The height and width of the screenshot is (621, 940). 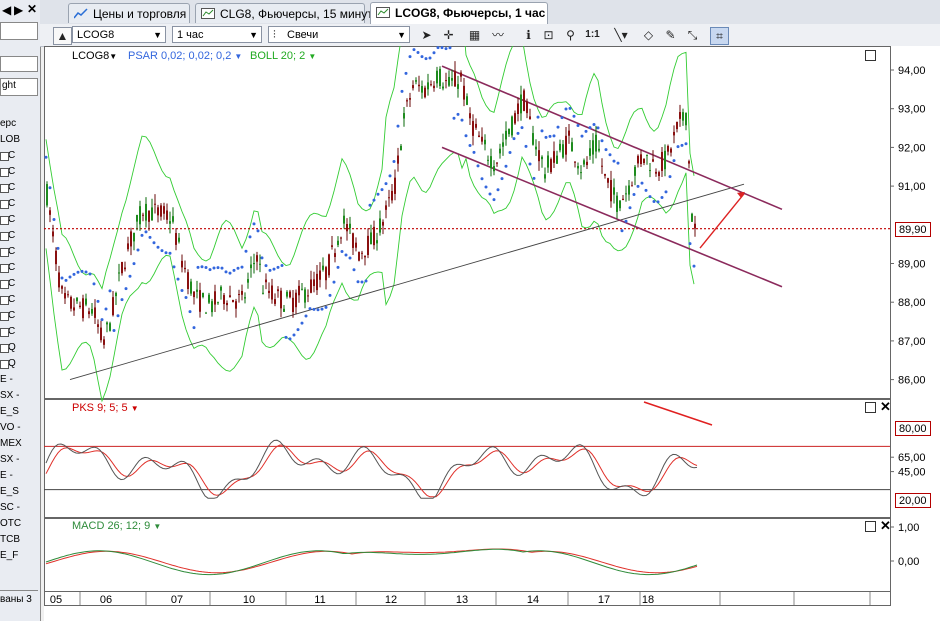 What do you see at coordinates (448, 35) in the screenshot?
I see `crosshair-icon: ✛` at bounding box center [448, 35].